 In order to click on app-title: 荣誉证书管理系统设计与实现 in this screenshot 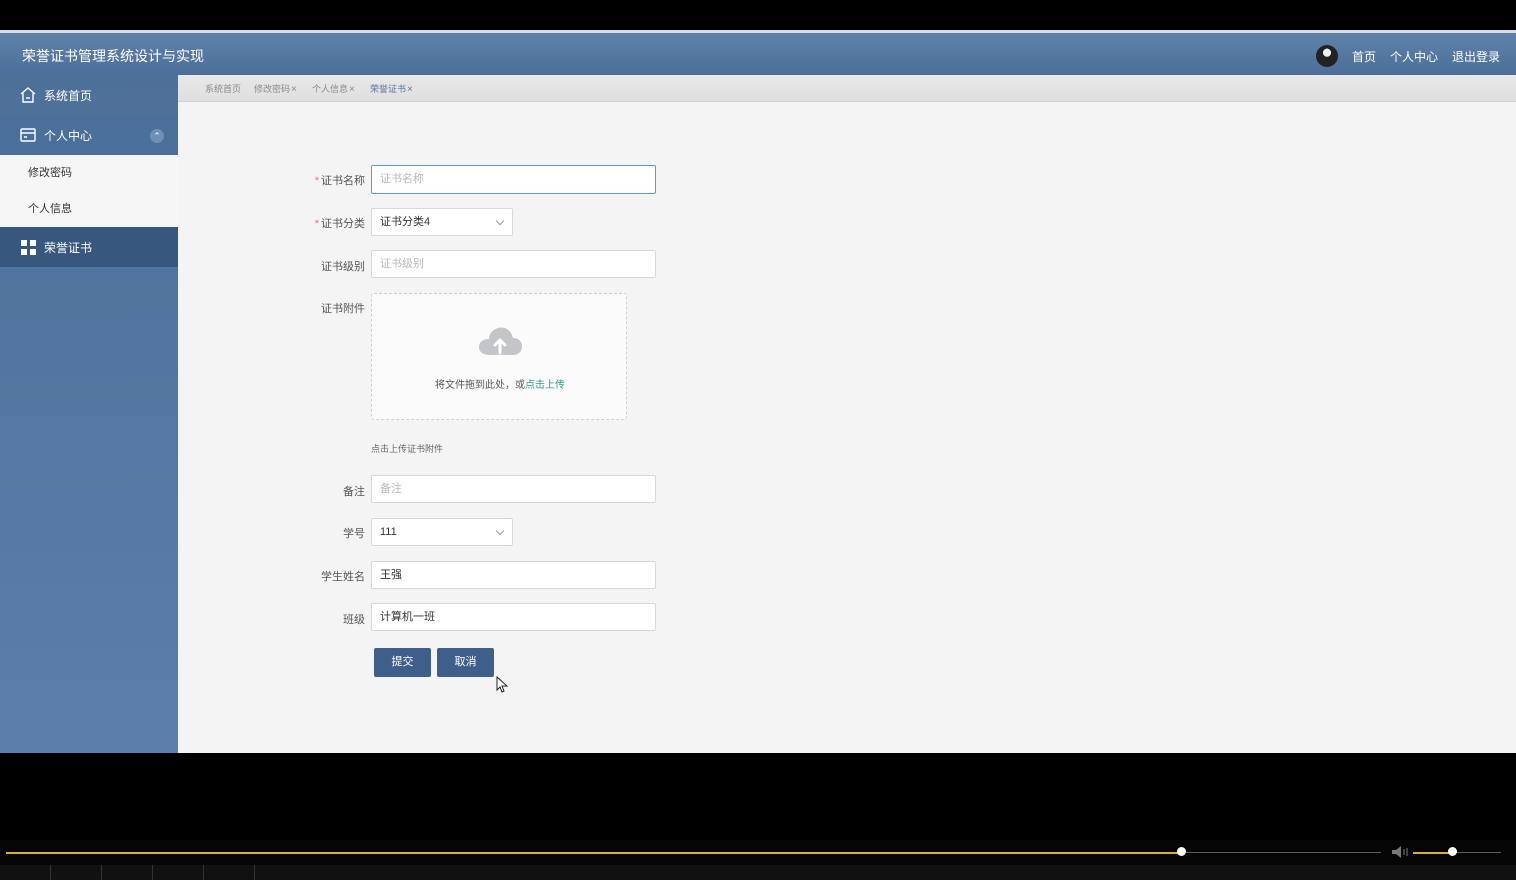, I will do `click(113, 56)`.